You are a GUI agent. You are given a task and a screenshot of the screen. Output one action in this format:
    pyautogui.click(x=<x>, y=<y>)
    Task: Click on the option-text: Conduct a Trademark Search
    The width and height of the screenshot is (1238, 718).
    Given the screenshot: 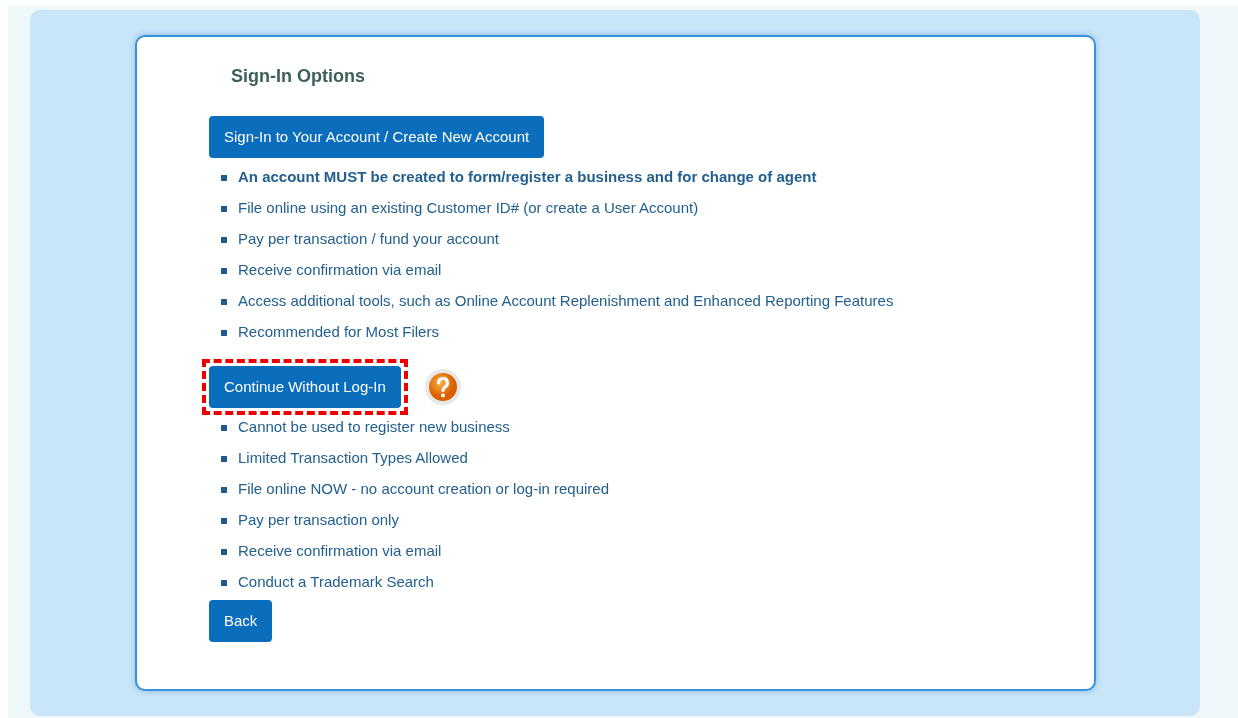 What is the action you would take?
    pyautogui.click(x=336, y=582)
    